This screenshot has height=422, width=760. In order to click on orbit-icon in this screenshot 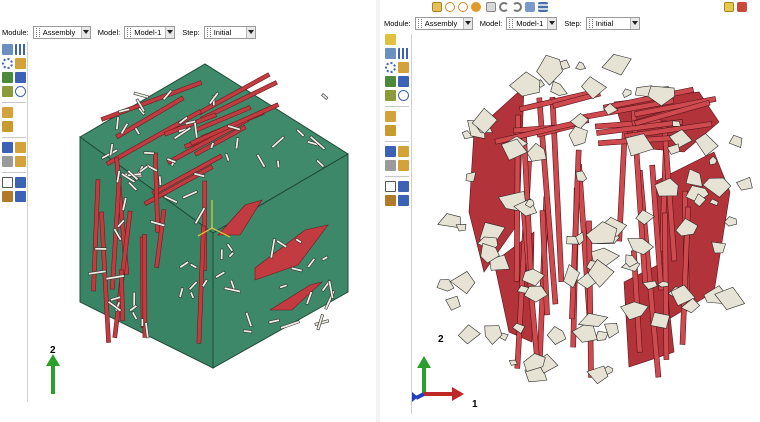, I will do `click(530, 7)`.